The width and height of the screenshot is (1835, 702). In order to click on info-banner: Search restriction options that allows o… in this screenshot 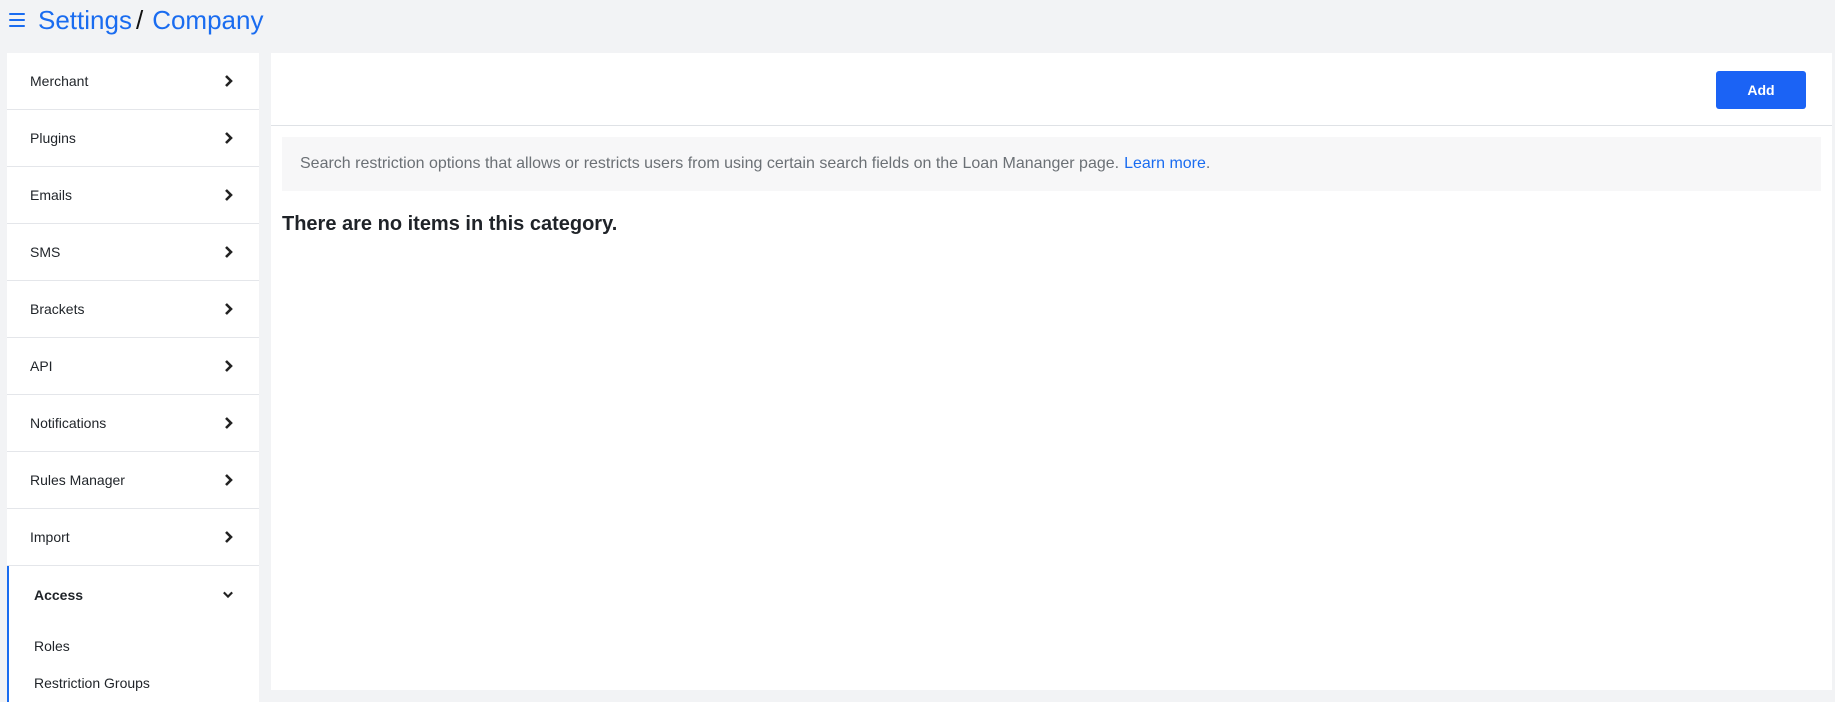, I will do `click(1051, 164)`.